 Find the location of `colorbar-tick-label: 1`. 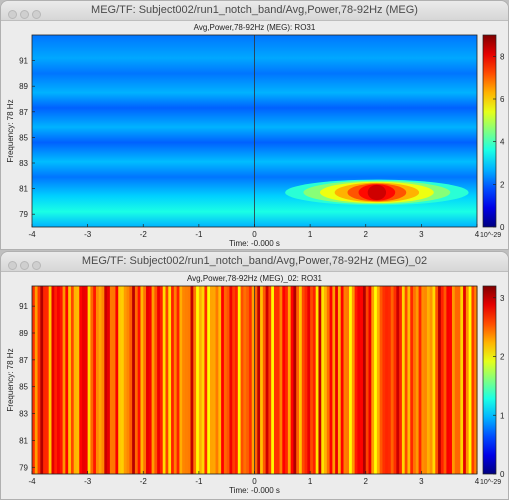

colorbar-tick-label: 1 is located at coordinates (502, 415).